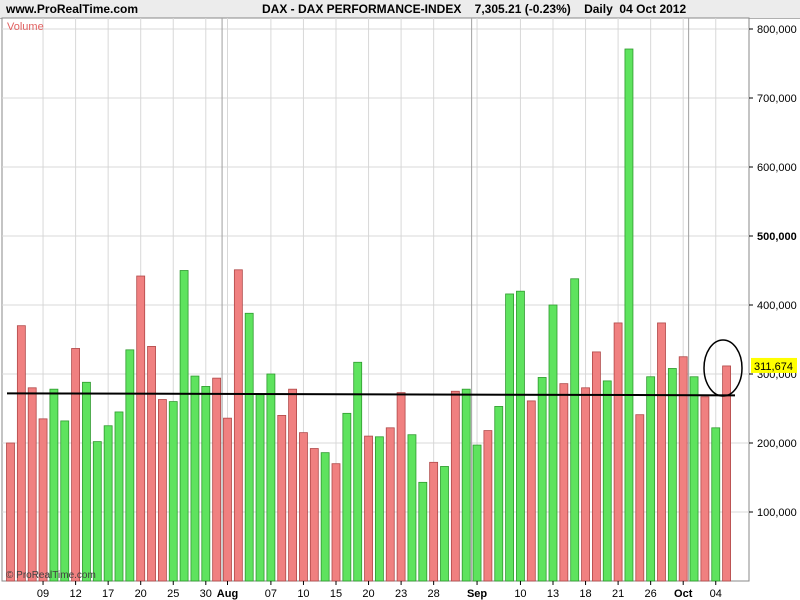  Describe the element at coordinates (773, 367) in the screenshot. I see `last-value-label: 311,674` at that location.